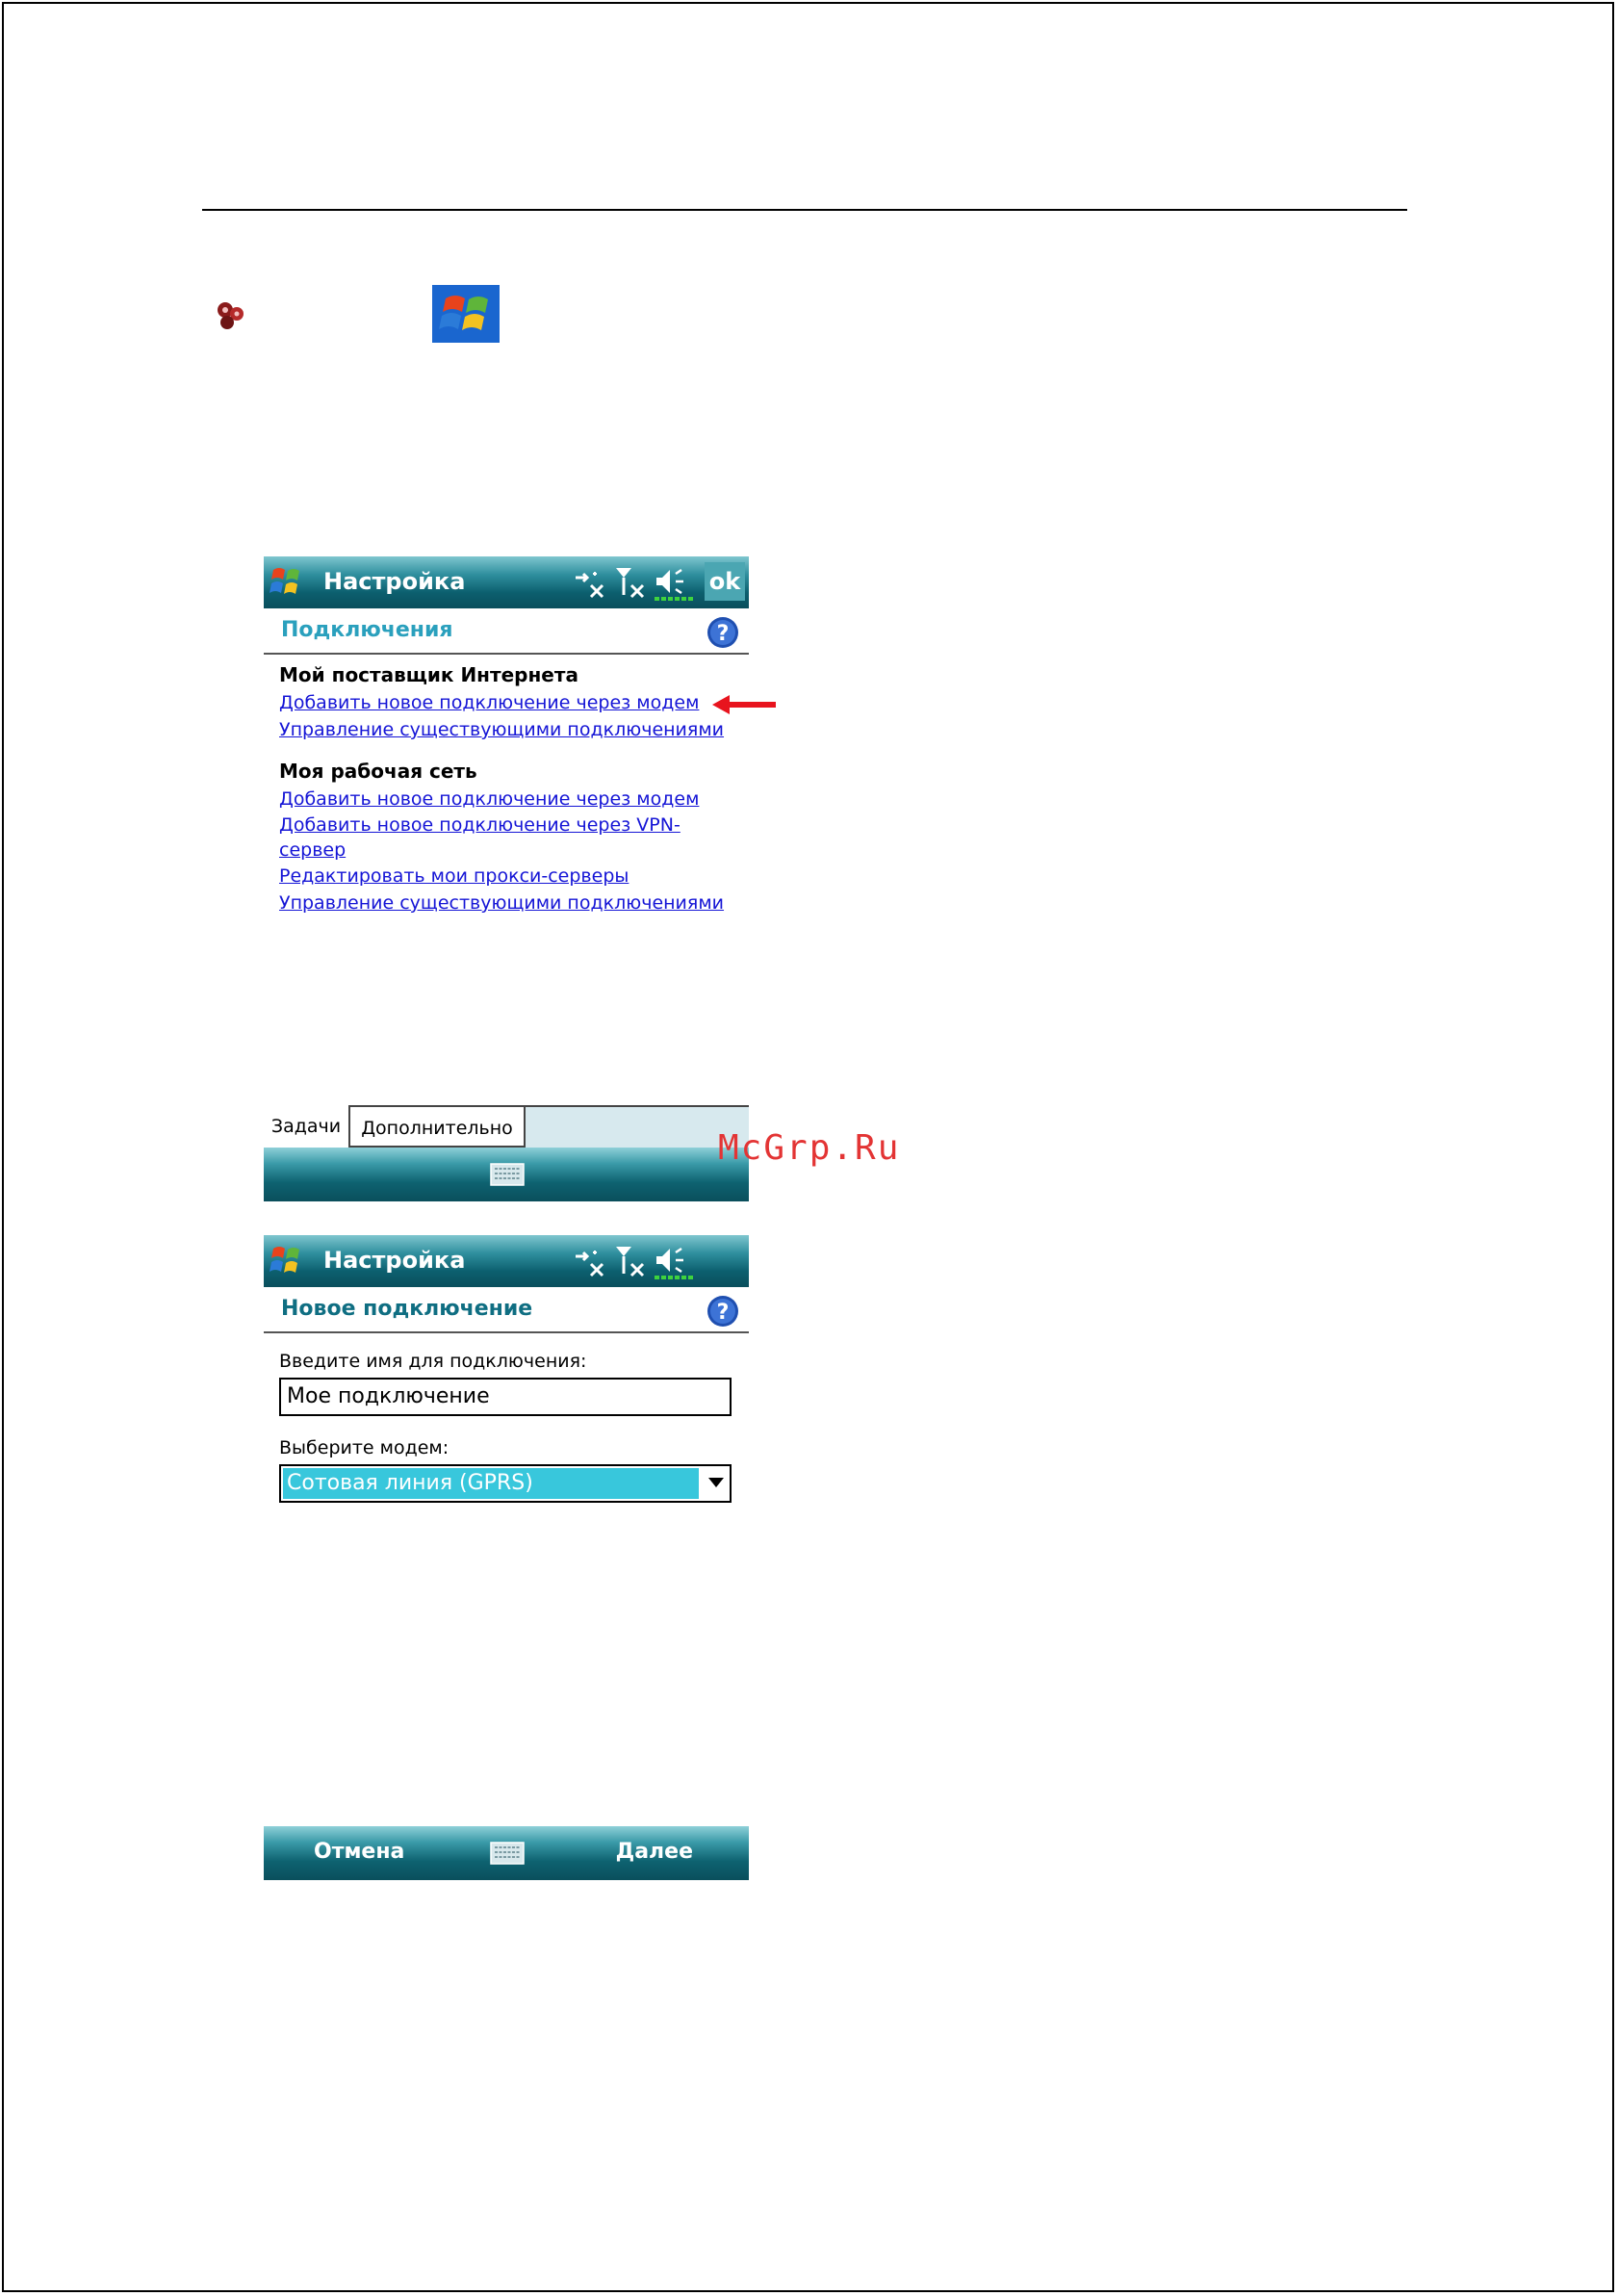  I want to click on link-work-add-modem: Добавить новое подключение через модем, so click(510, 799).